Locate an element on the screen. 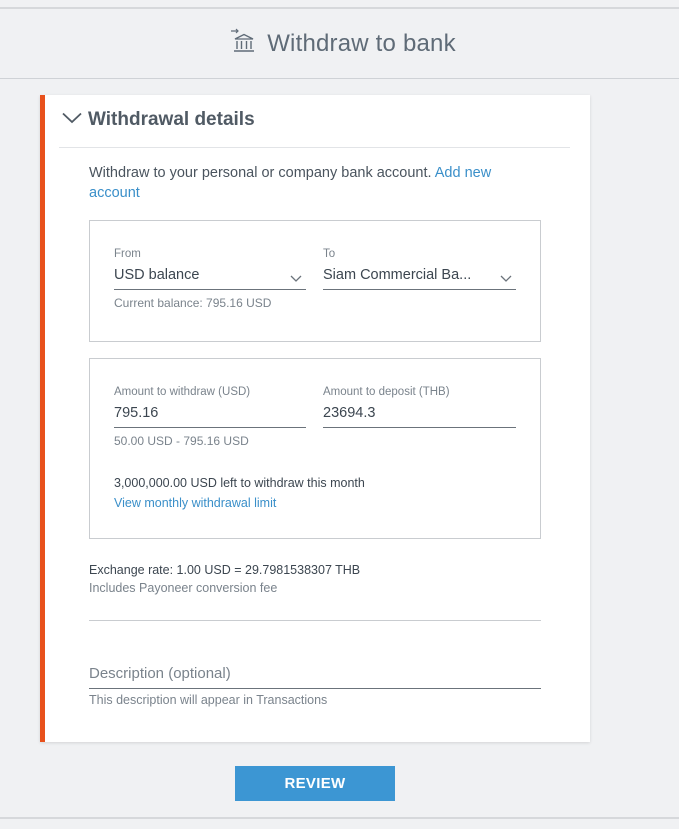 The image size is (679, 829). from-value: USD balance is located at coordinates (157, 275).